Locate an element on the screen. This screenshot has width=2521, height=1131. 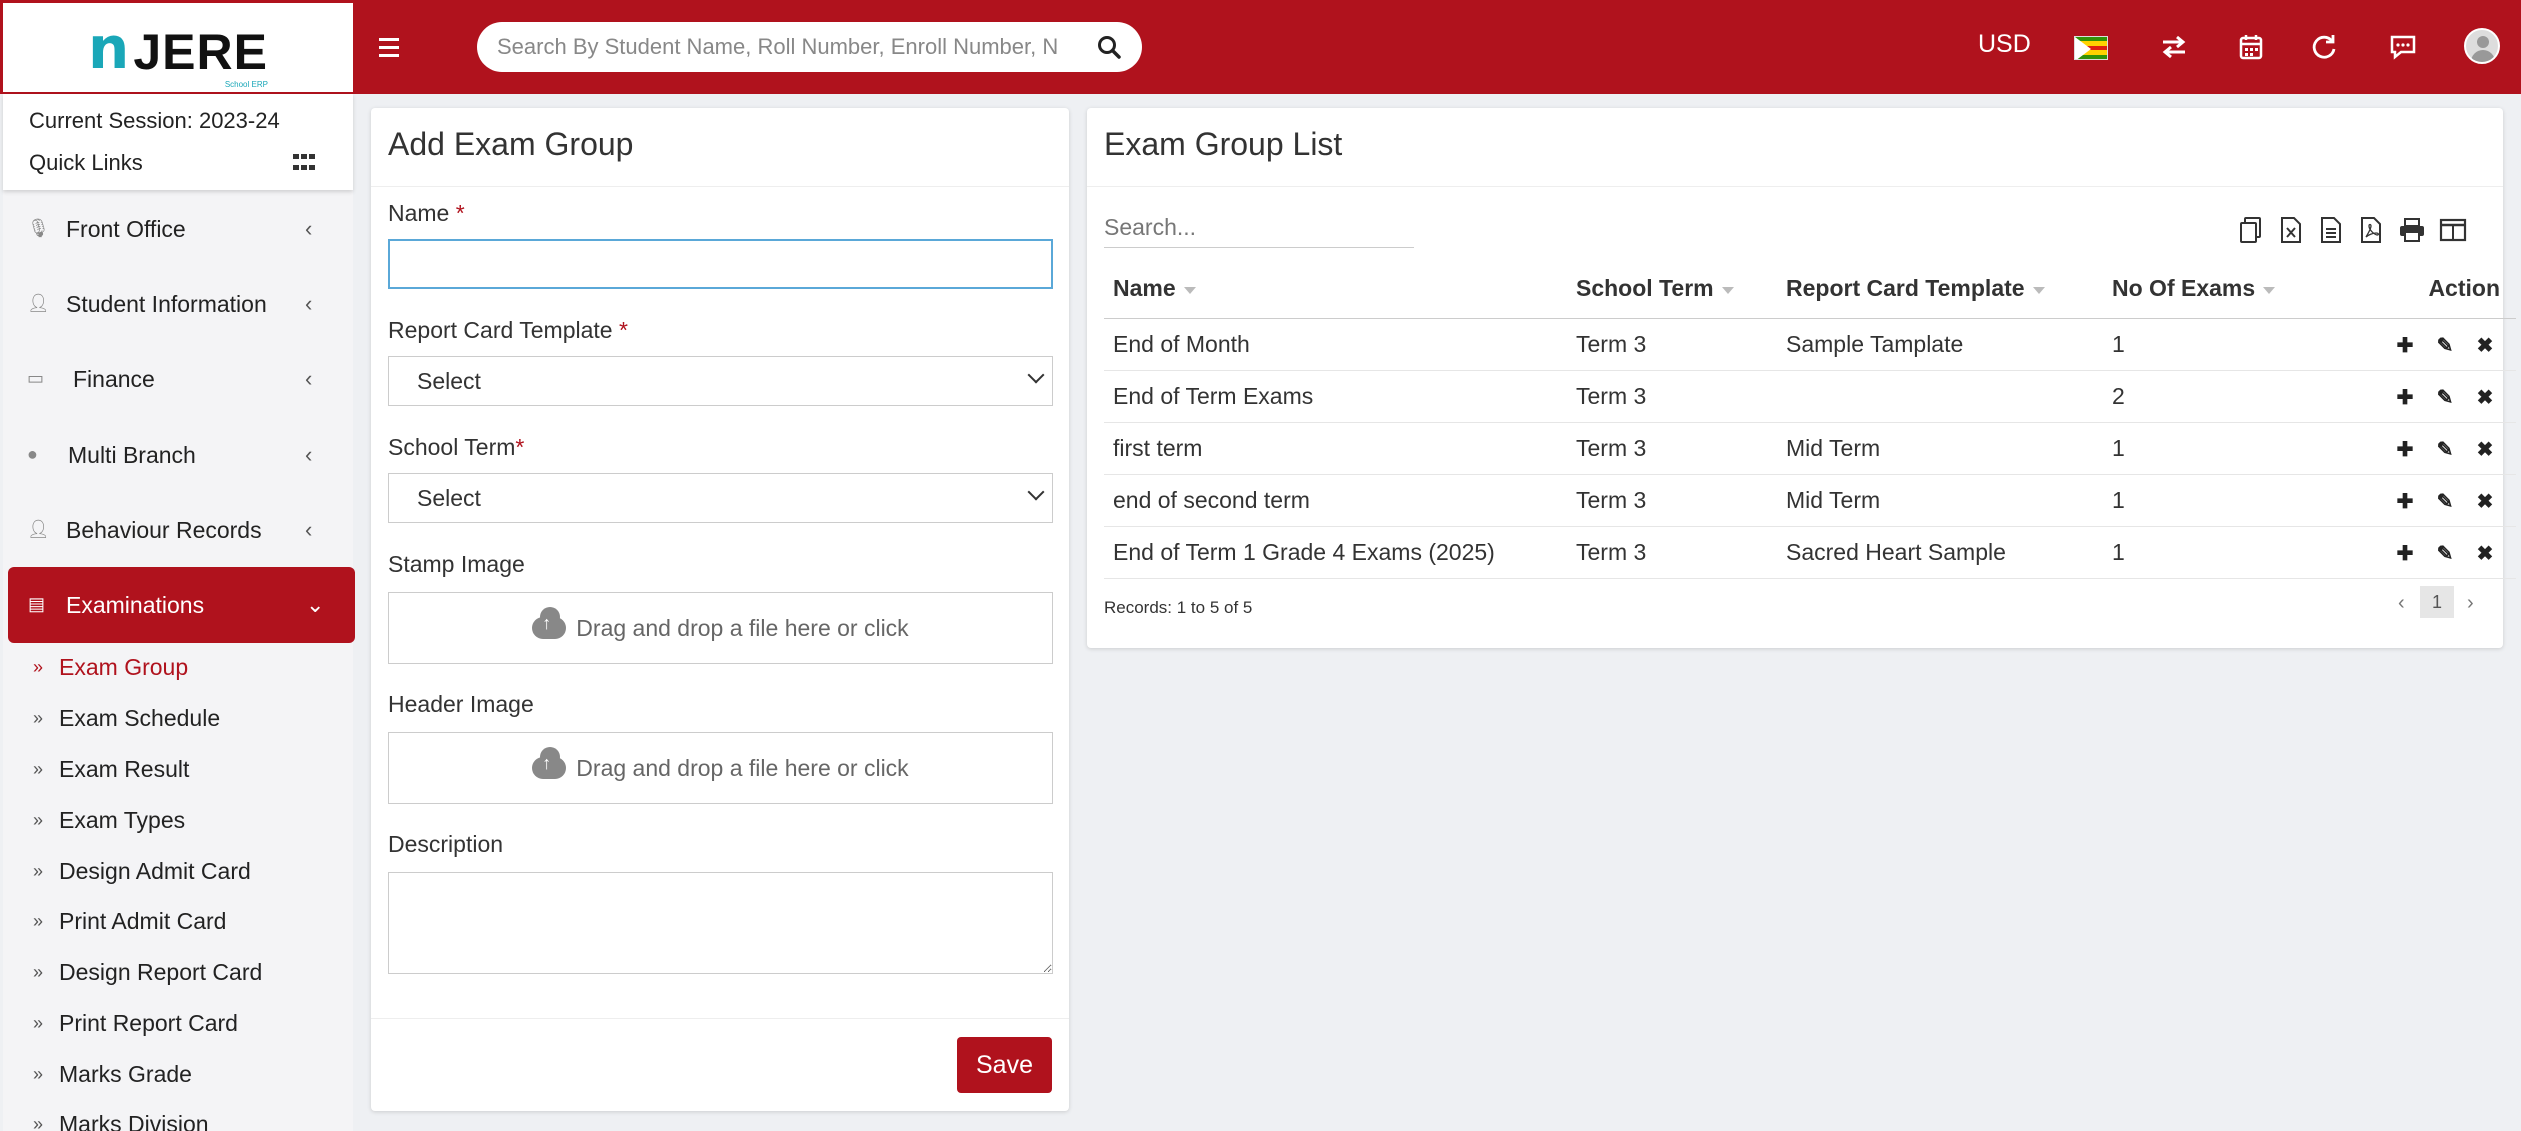
global-search-input is located at coordinates (796, 47).